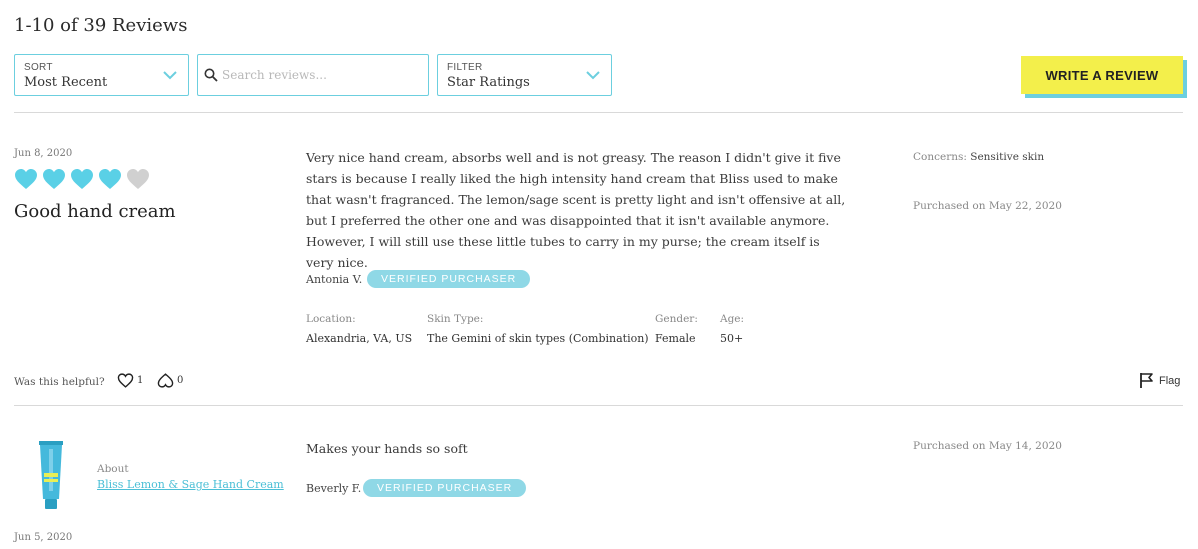  What do you see at coordinates (676, 319) in the screenshot?
I see `gender-label: Gender:` at bounding box center [676, 319].